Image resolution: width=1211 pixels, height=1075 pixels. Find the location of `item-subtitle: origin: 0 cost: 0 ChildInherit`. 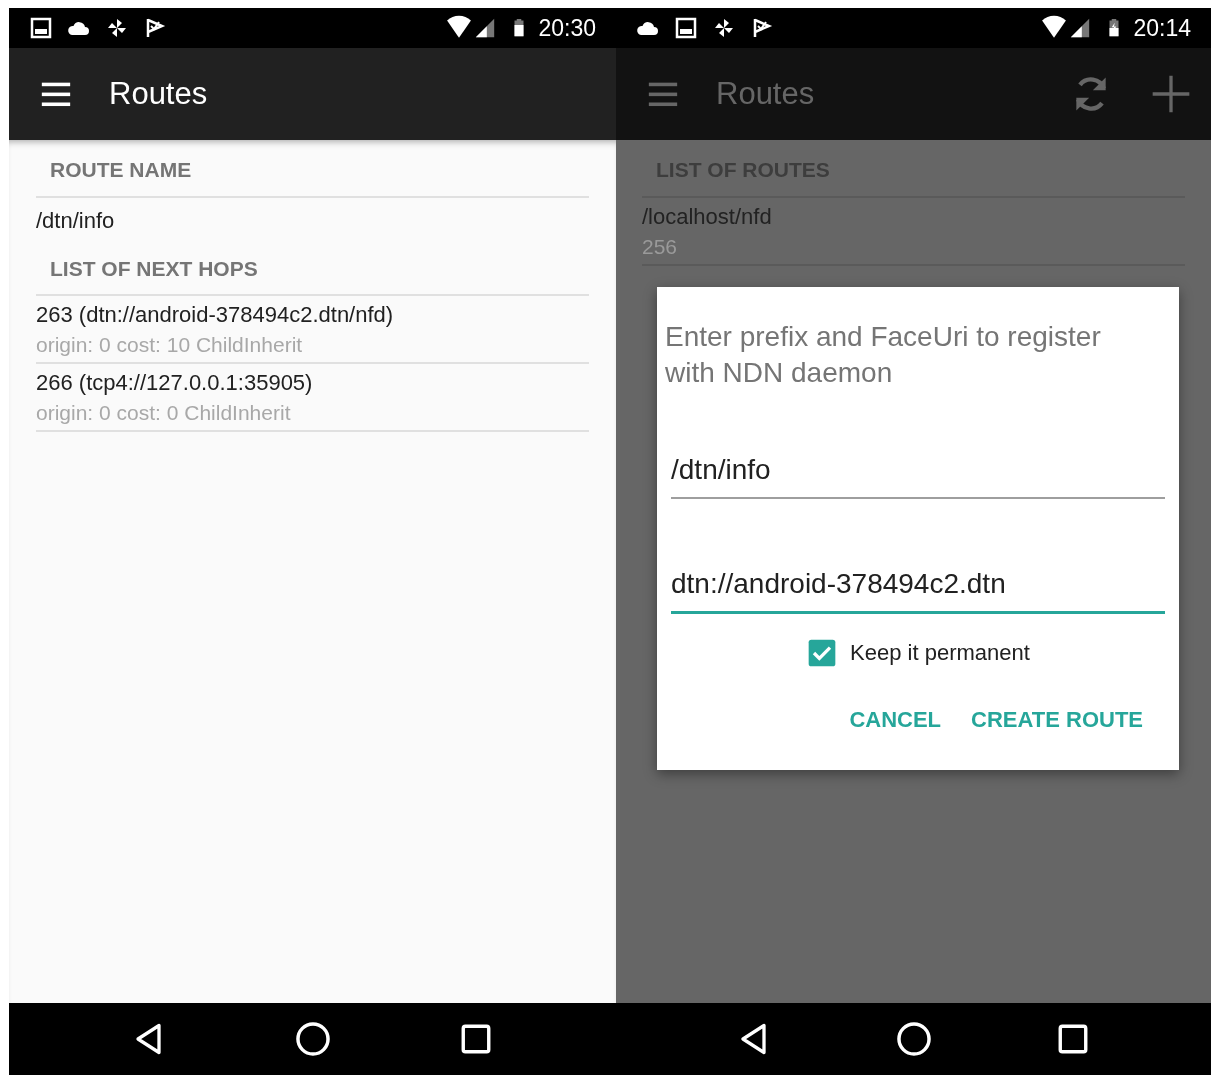

item-subtitle: origin: 0 cost: 0 ChildInherit is located at coordinates (164, 413).